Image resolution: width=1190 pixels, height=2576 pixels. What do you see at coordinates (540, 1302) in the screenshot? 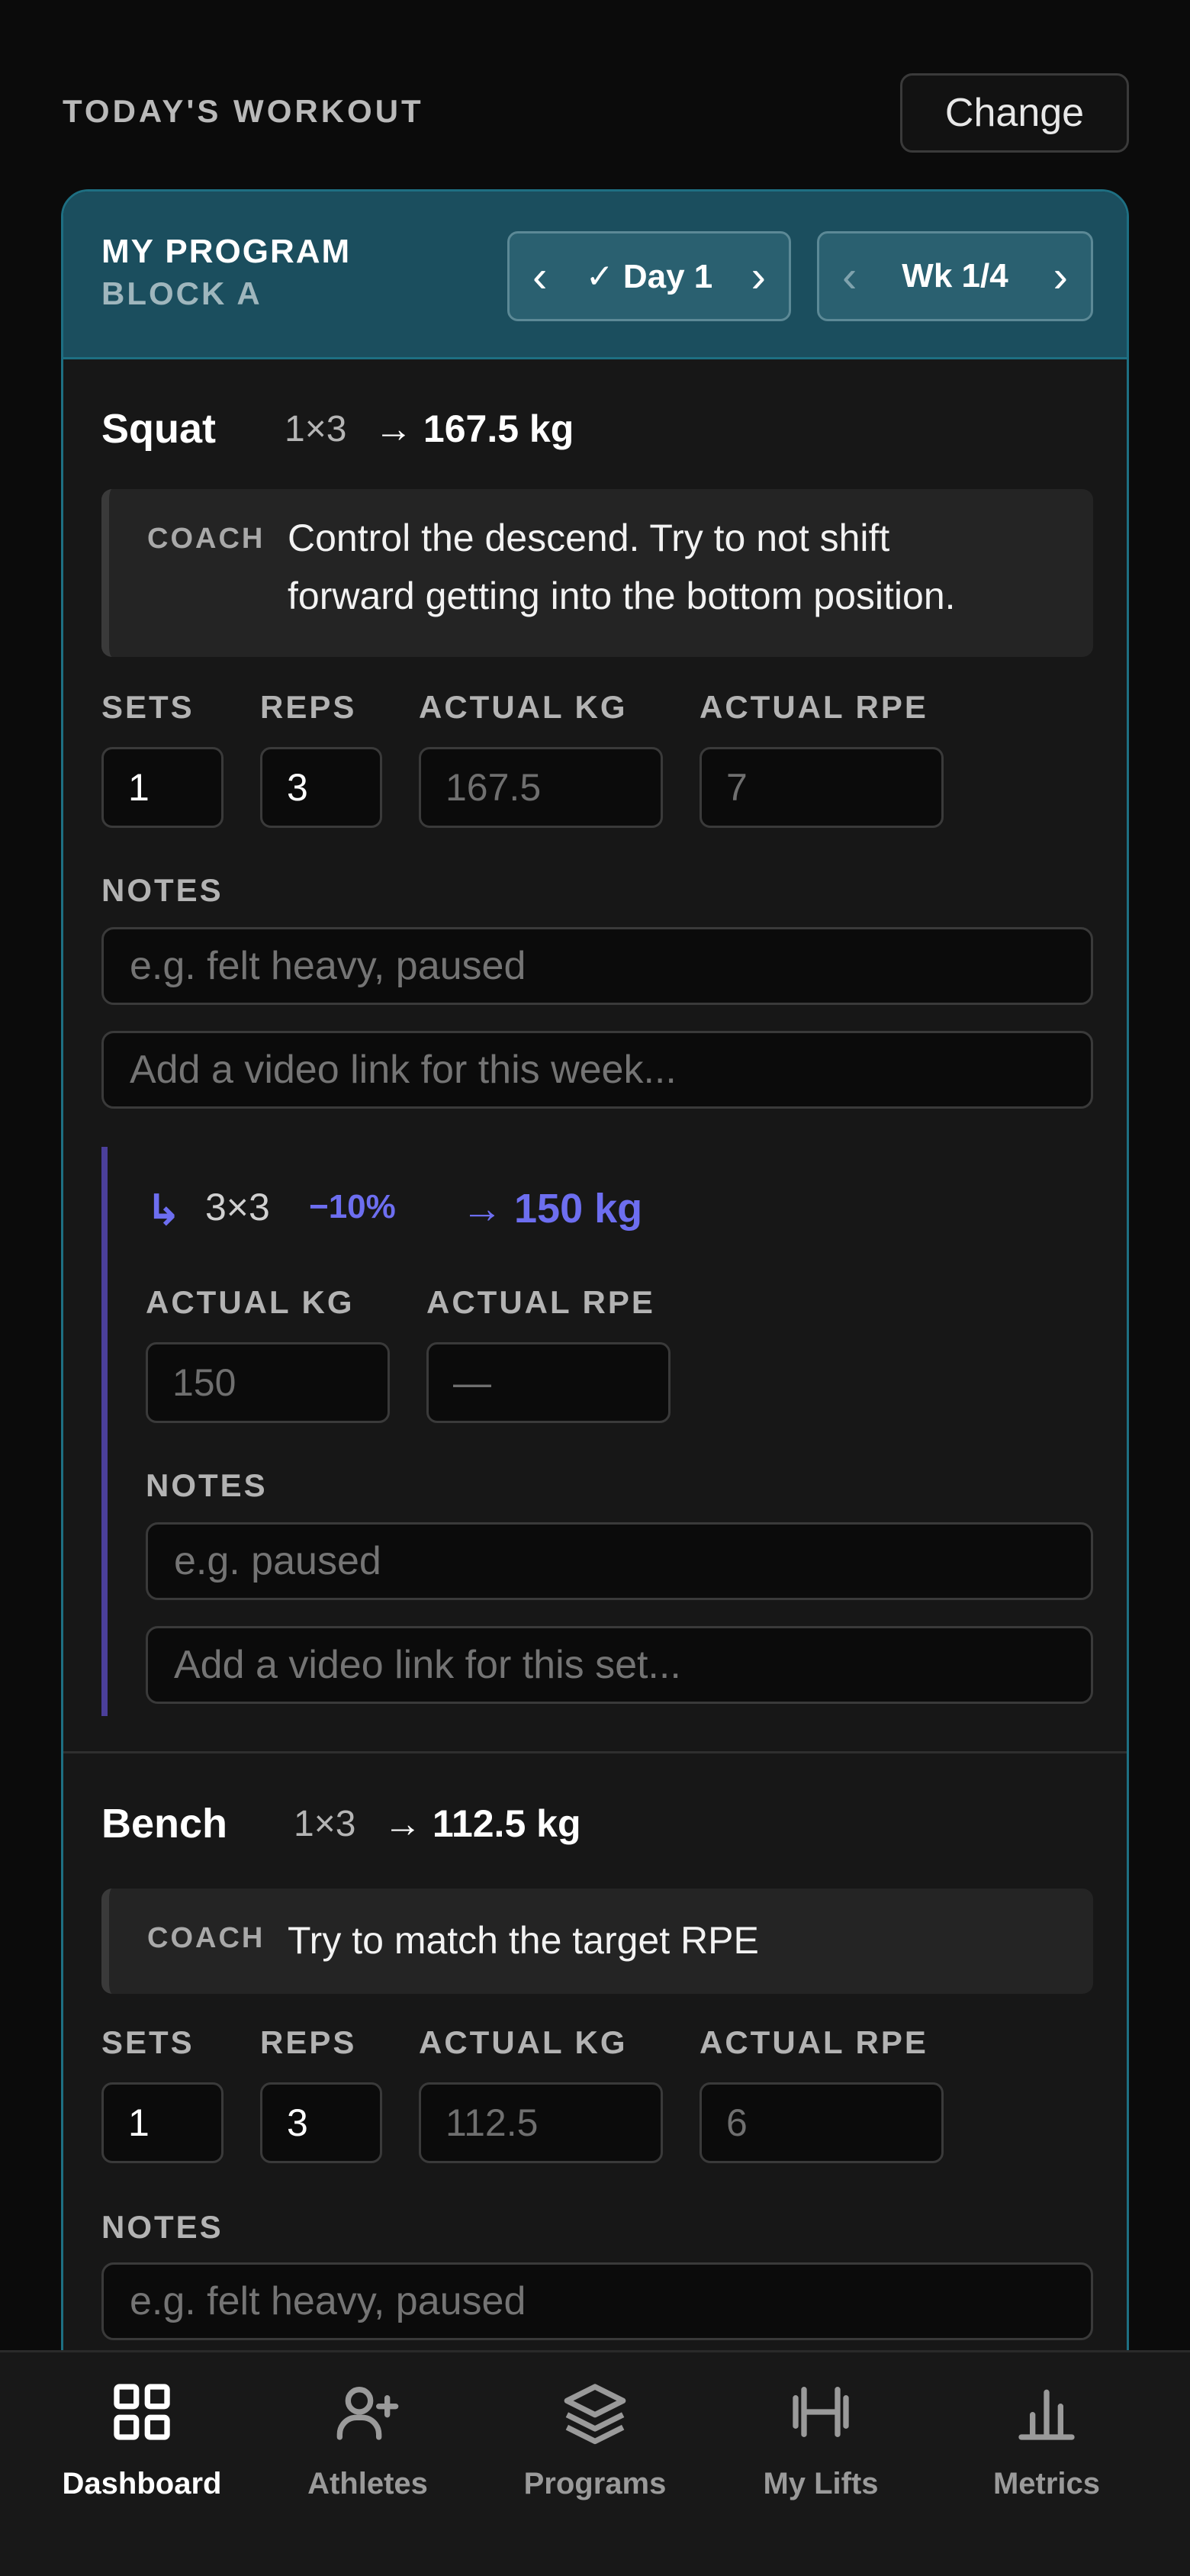
I see `backoff-actual-rpe-label: ACTUAL RPE` at bounding box center [540, 1302].